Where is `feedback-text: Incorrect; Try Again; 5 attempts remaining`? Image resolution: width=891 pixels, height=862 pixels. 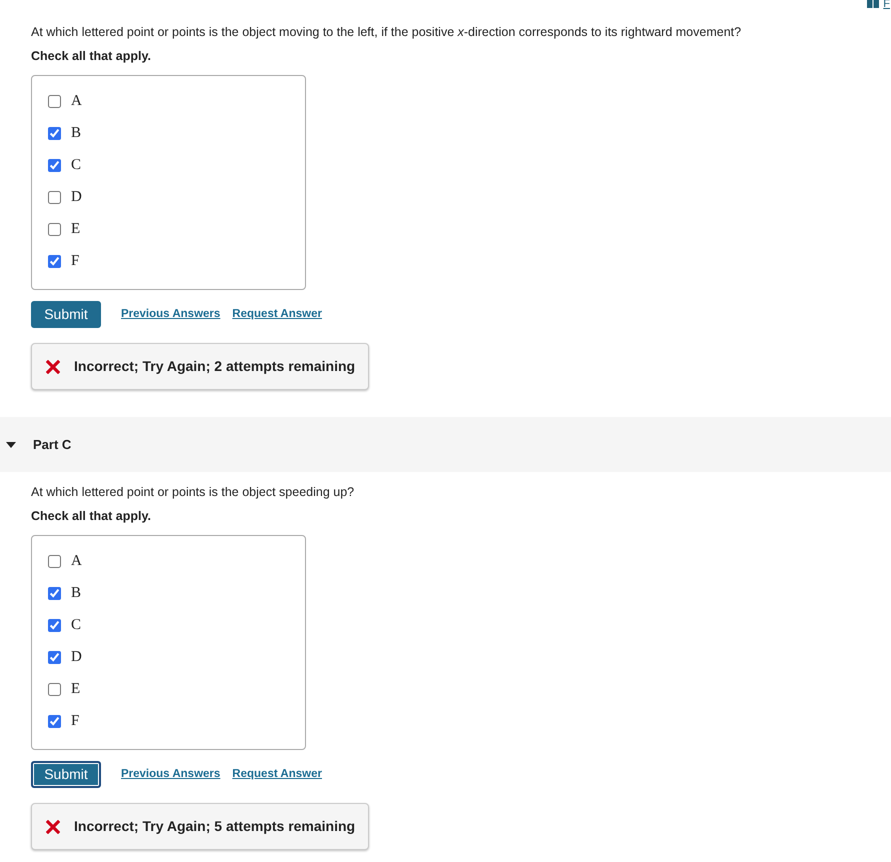 feedback-text: Incorrect; Try Again; 5 attempts remaining is located at coordinates (215, 826).